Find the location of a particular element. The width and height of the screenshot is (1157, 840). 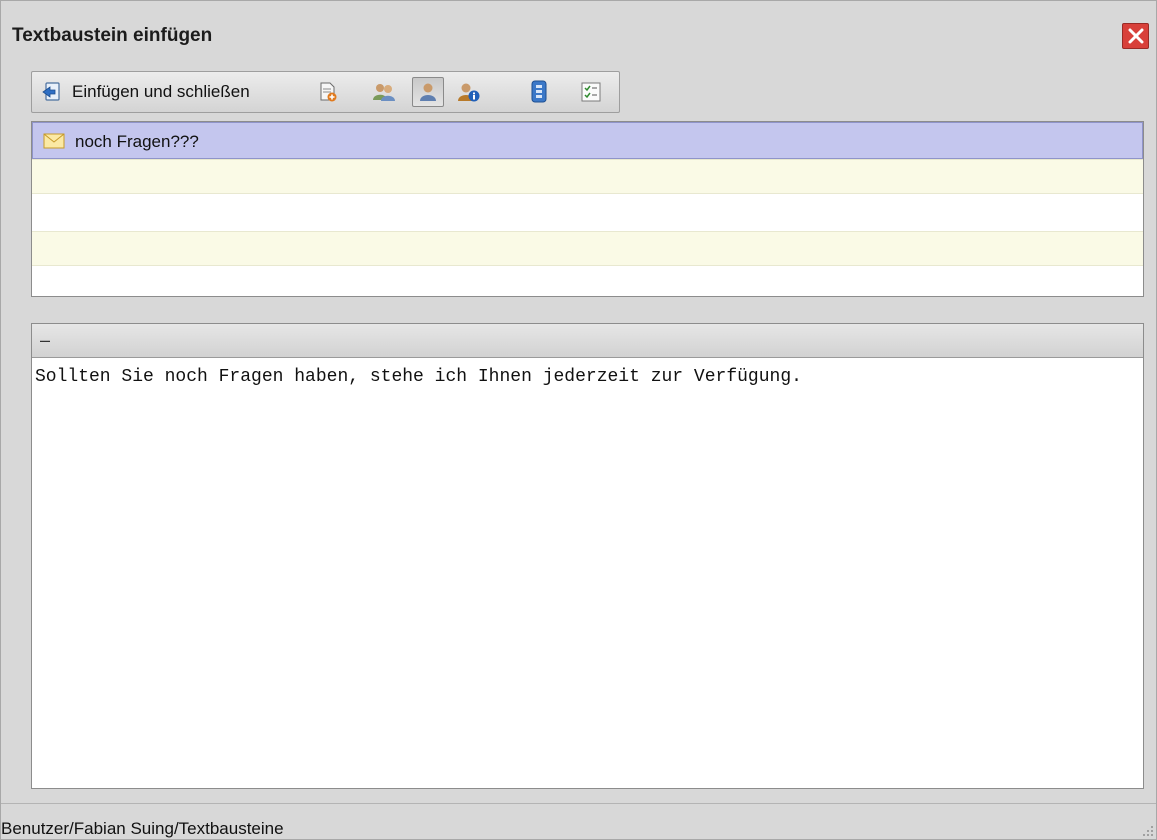

personal-button is located at coordinates (428, 92).